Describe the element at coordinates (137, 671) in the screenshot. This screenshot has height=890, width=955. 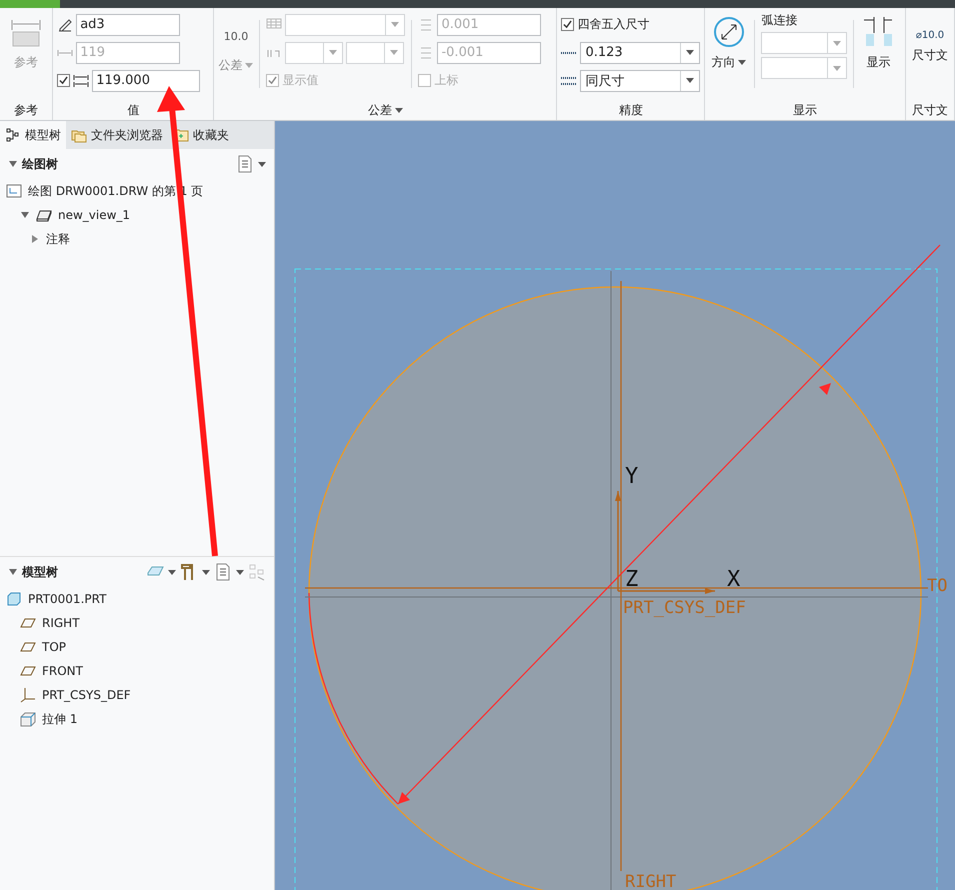
I see `tree-item: FRONT` at that location.